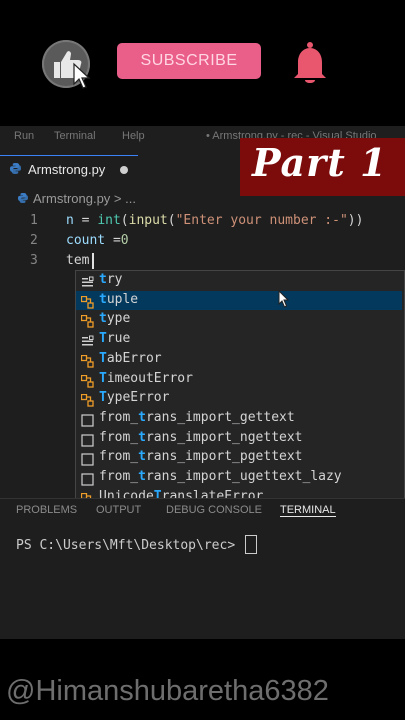 This screenshot has width=405, height=720. I want to click on suggestion-label: tuple, so click(118, 299).